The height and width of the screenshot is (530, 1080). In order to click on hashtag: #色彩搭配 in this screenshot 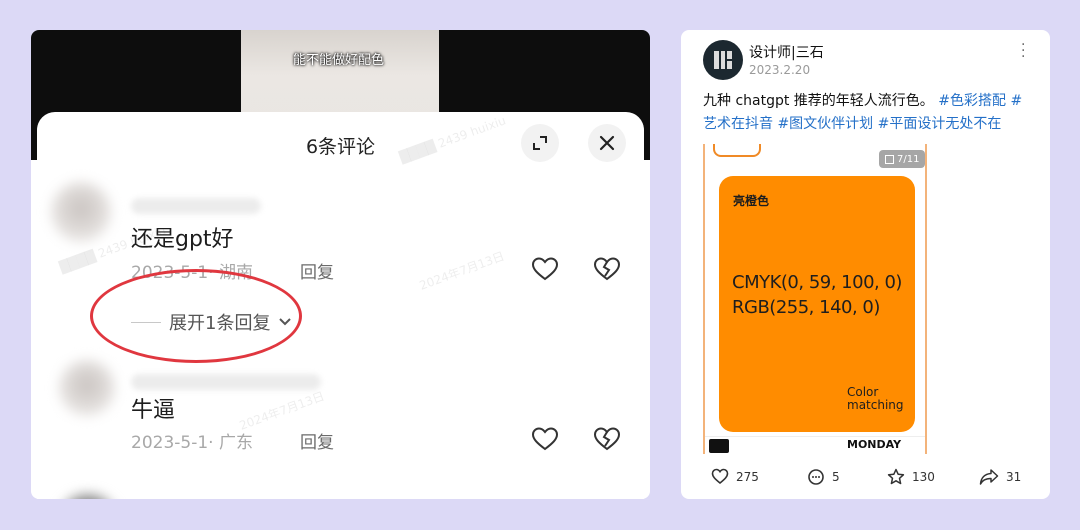, I will do `click(972, 101)`.